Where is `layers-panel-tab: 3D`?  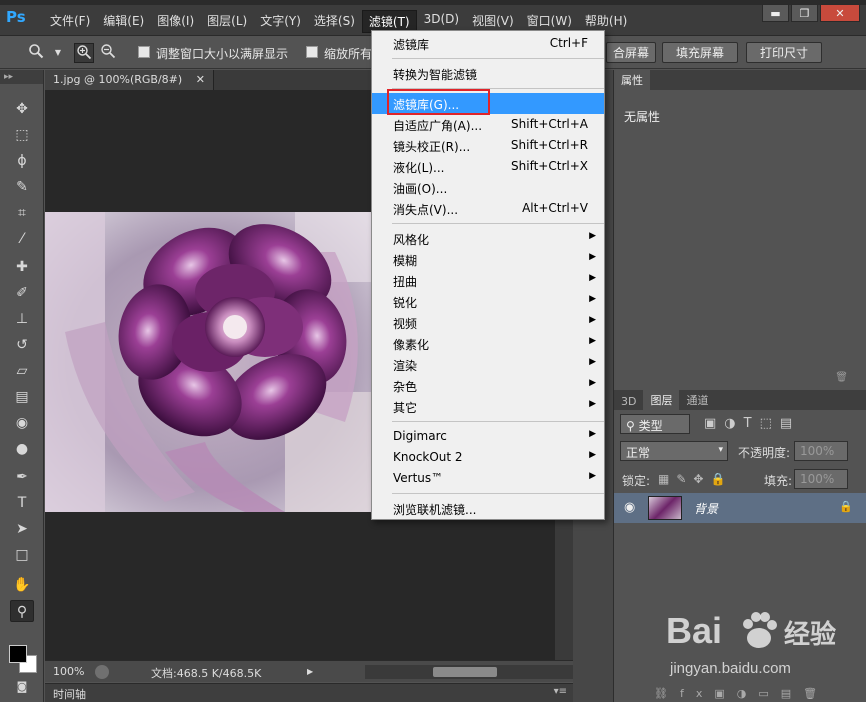
layers-panel-tab: 3D is located at coordinates (629, 401).